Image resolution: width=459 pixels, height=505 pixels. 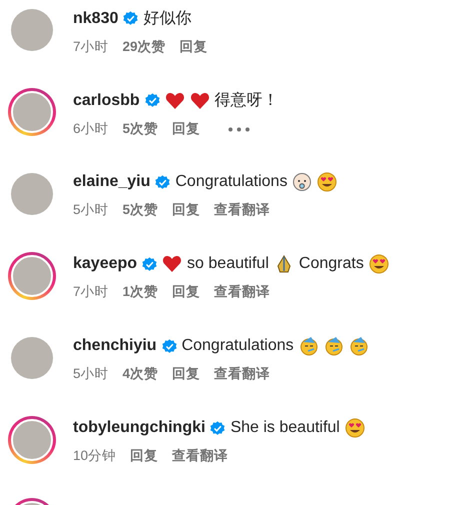 I want to click on comment-text: She is beautiful, so click(x=285, y=428).